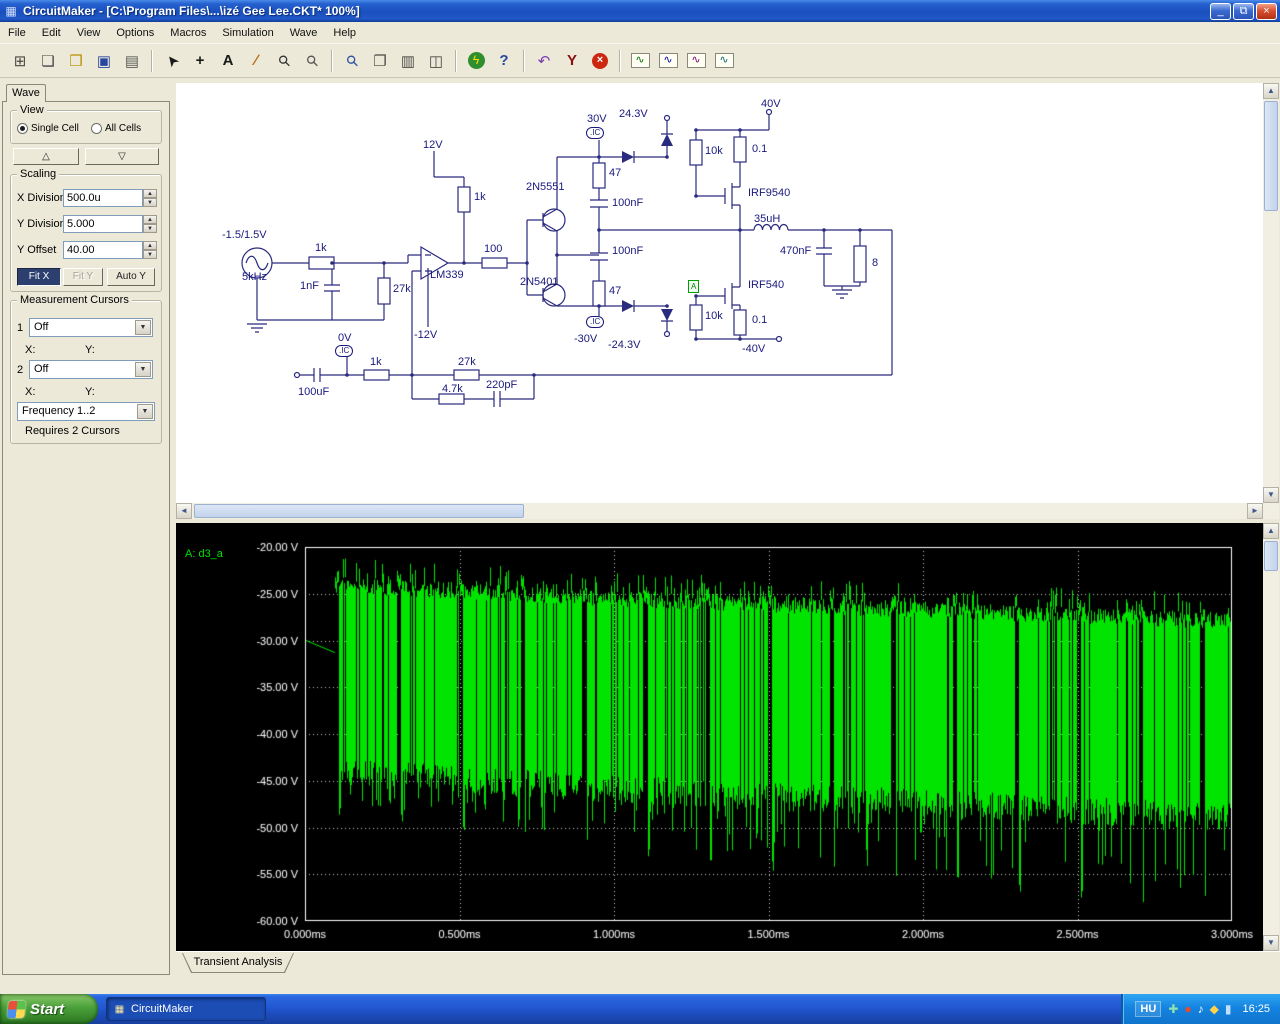 This screenshot has height=1024, width=1280. What do you see at coordinates (1266, 11) in the screenshot?
I see `close-icon: ×` at bounding box center [1266, 11].